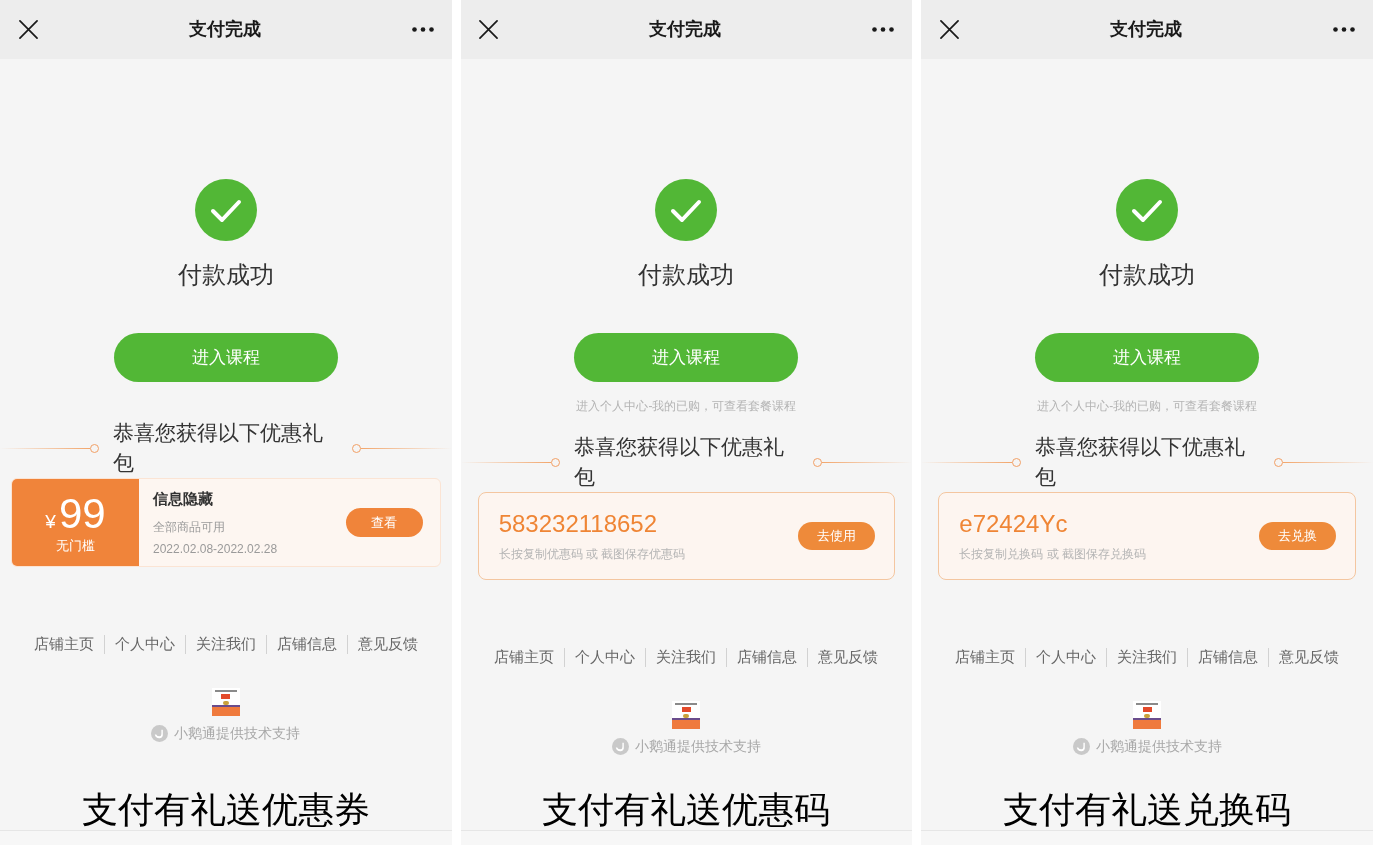 The image size is (1373, 845). I want to click on caption: 支付有礼送优惠码, so click(686, 810).